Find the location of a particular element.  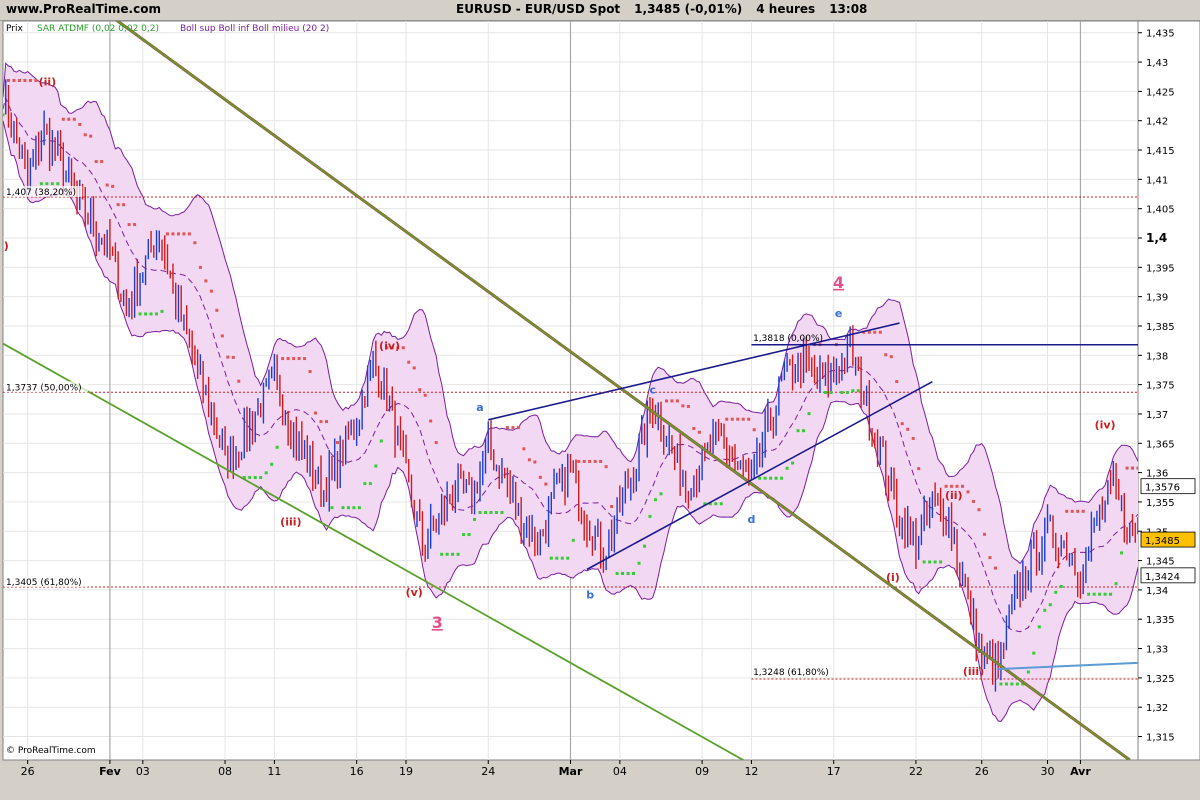

date-tick-label: 30 is located at coordinates (1048, 771).